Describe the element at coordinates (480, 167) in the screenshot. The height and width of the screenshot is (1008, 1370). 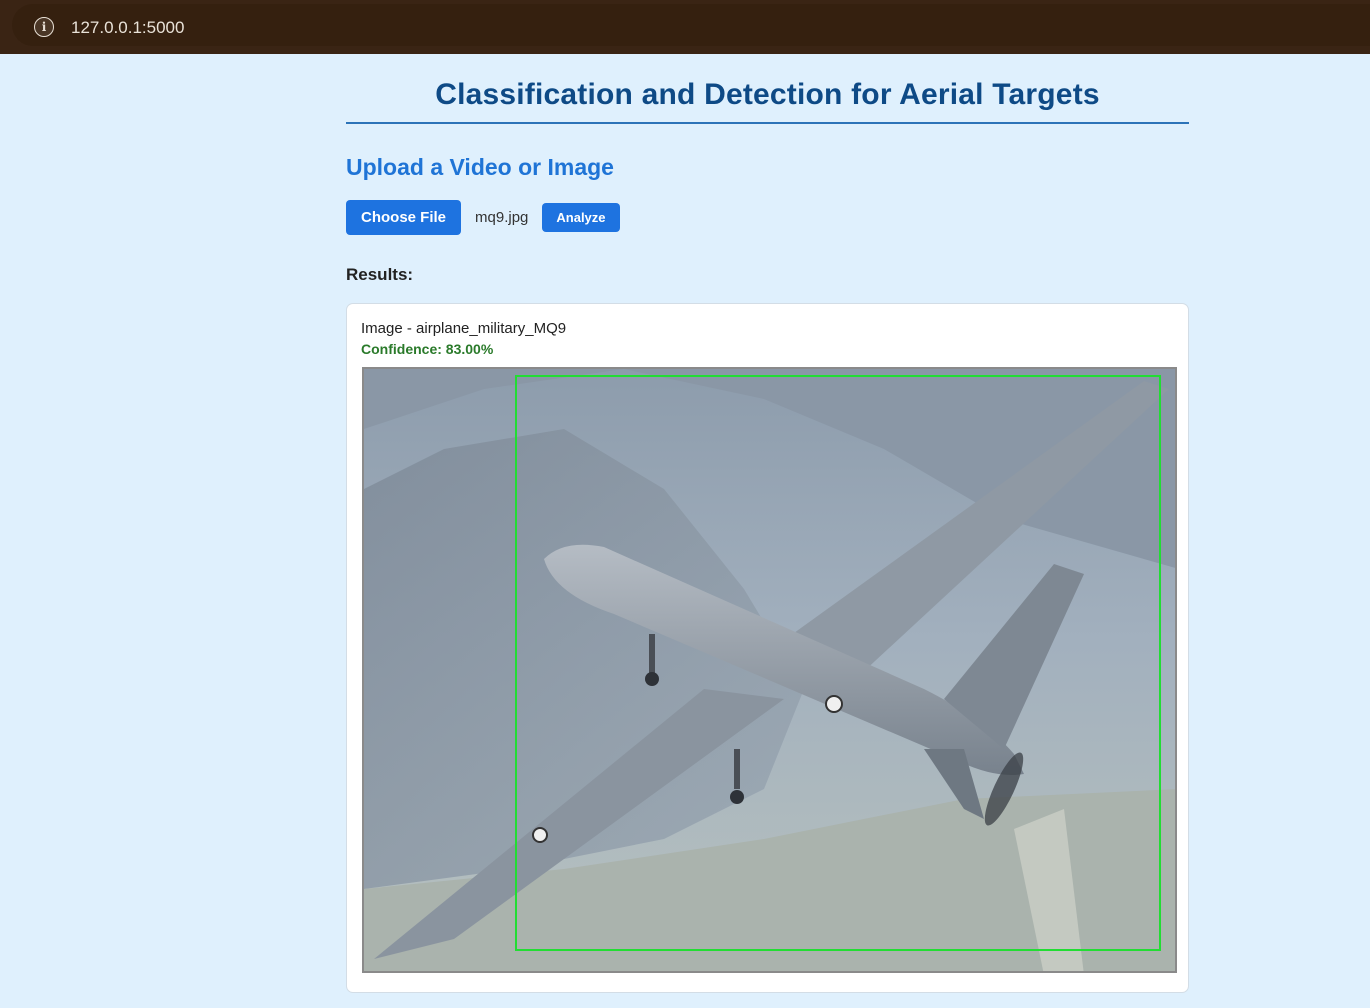
I see `upload-heading: Upload a Video or Image` at that location.